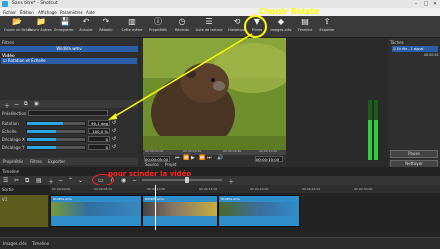  I want to click on annotation-arrow, so click(180, 76).